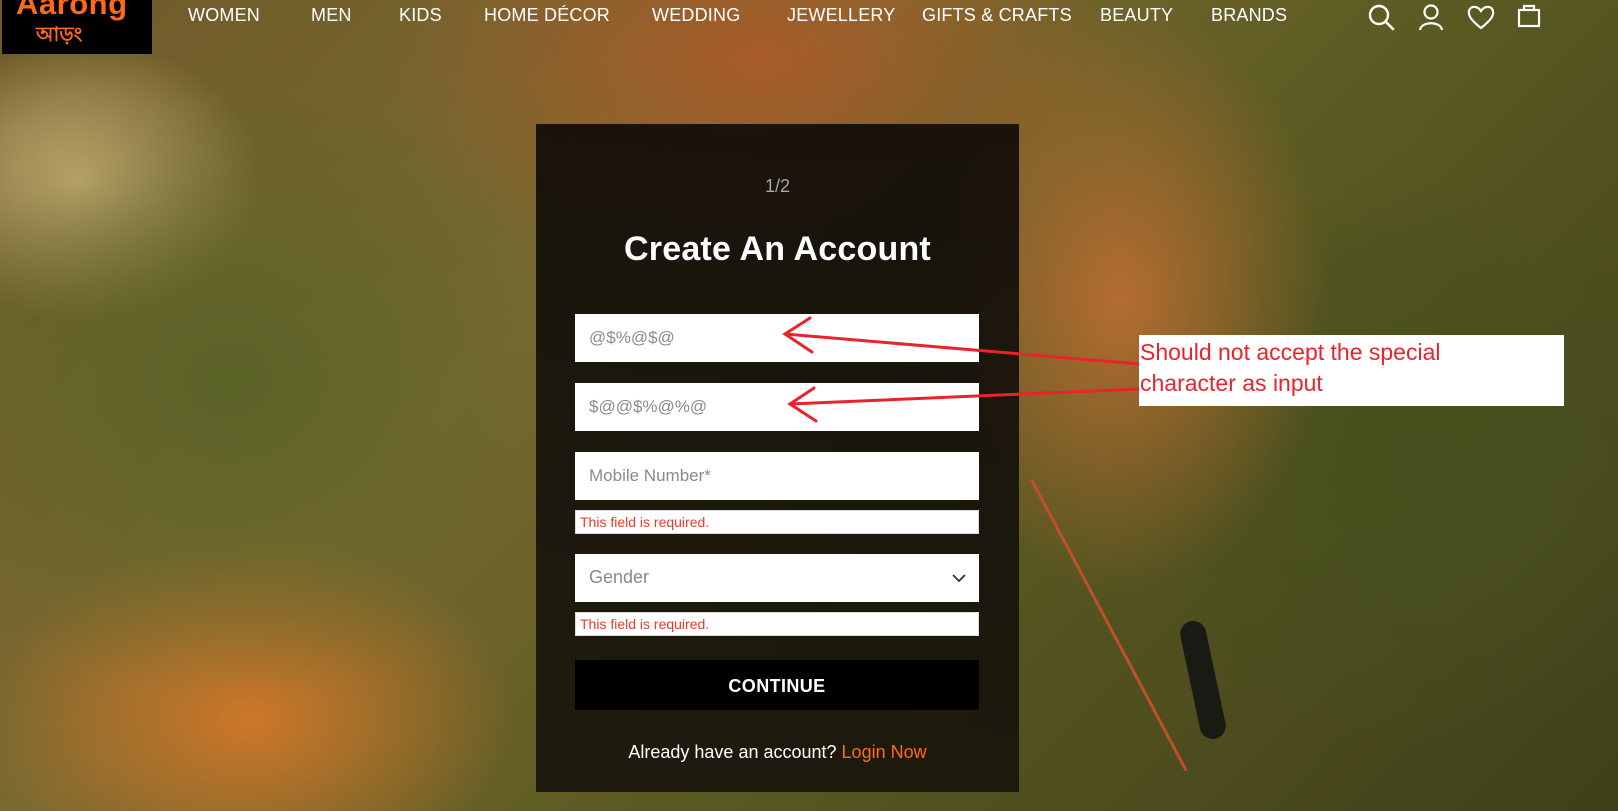 The image size is (1618, 811). What do you see at coordinates (777, 685) in the screenshot?
I see `continue-button: CONTINUE` at bounding box center [777, 685].